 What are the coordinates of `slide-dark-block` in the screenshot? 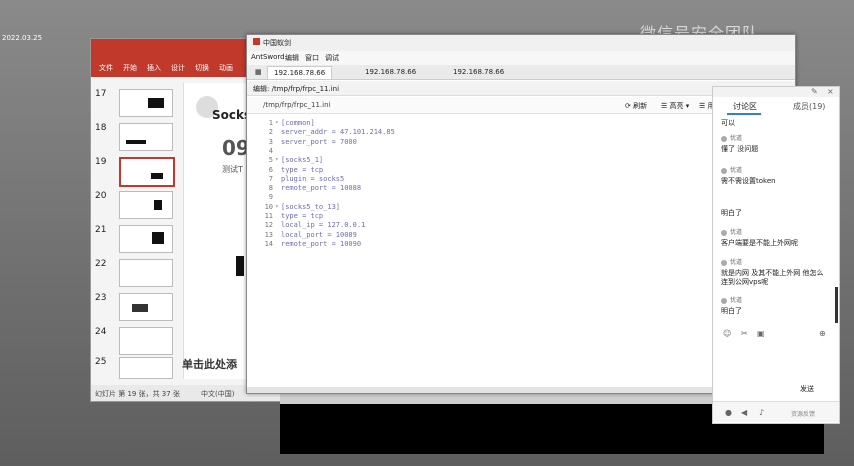 It's located at (240, 266).